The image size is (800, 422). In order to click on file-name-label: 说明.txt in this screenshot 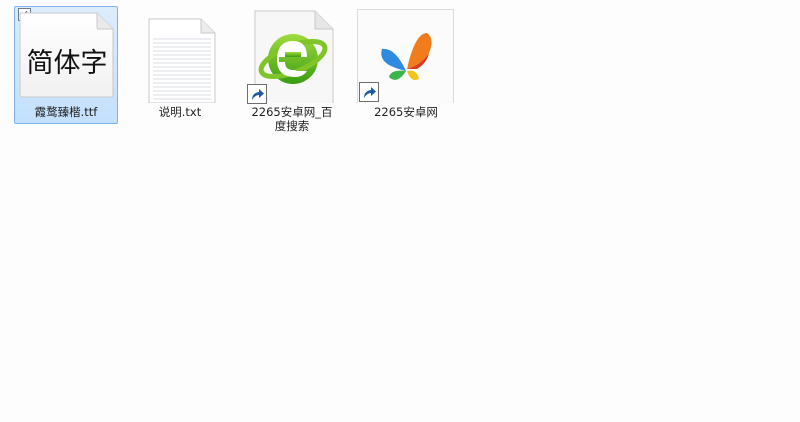, I will do `click(180, 112)`.